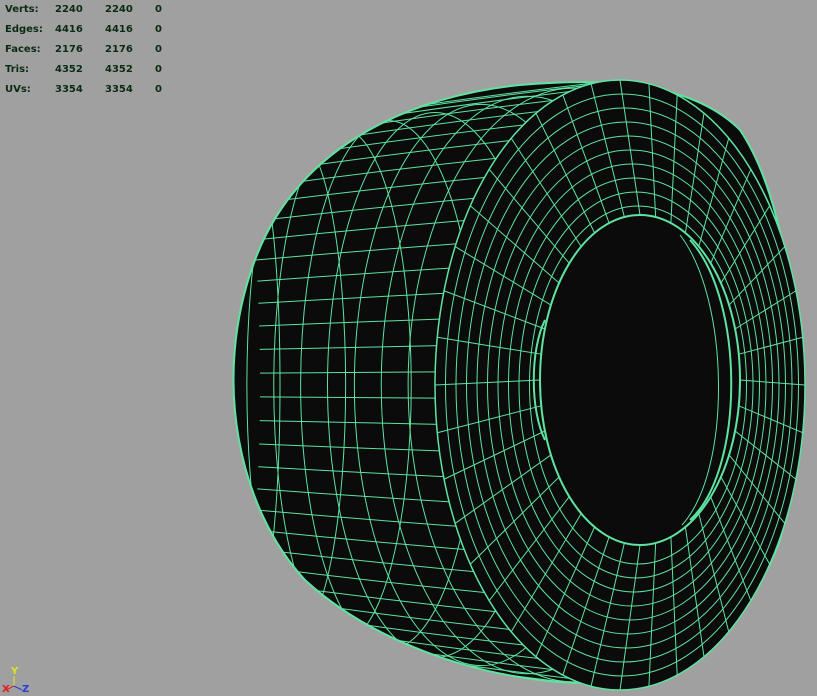  I want to click on hud-row-total: 3354, so click(69, 89).